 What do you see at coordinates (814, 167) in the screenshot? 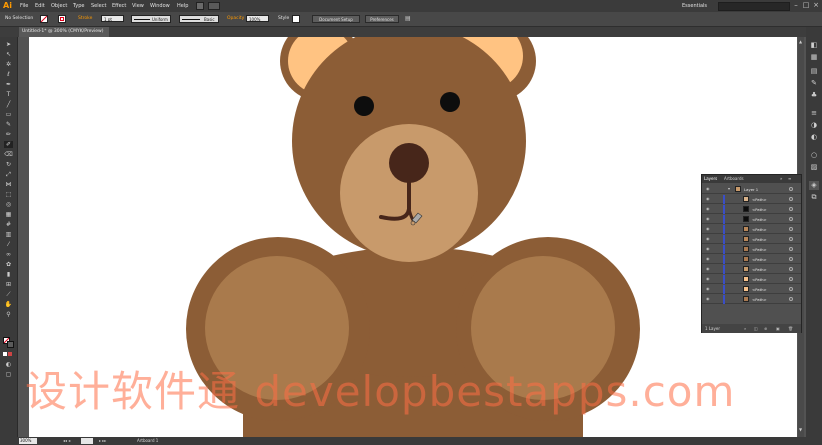
I see `graphic-styles-panel-icon: ▨` at bounding box center [814, 167].